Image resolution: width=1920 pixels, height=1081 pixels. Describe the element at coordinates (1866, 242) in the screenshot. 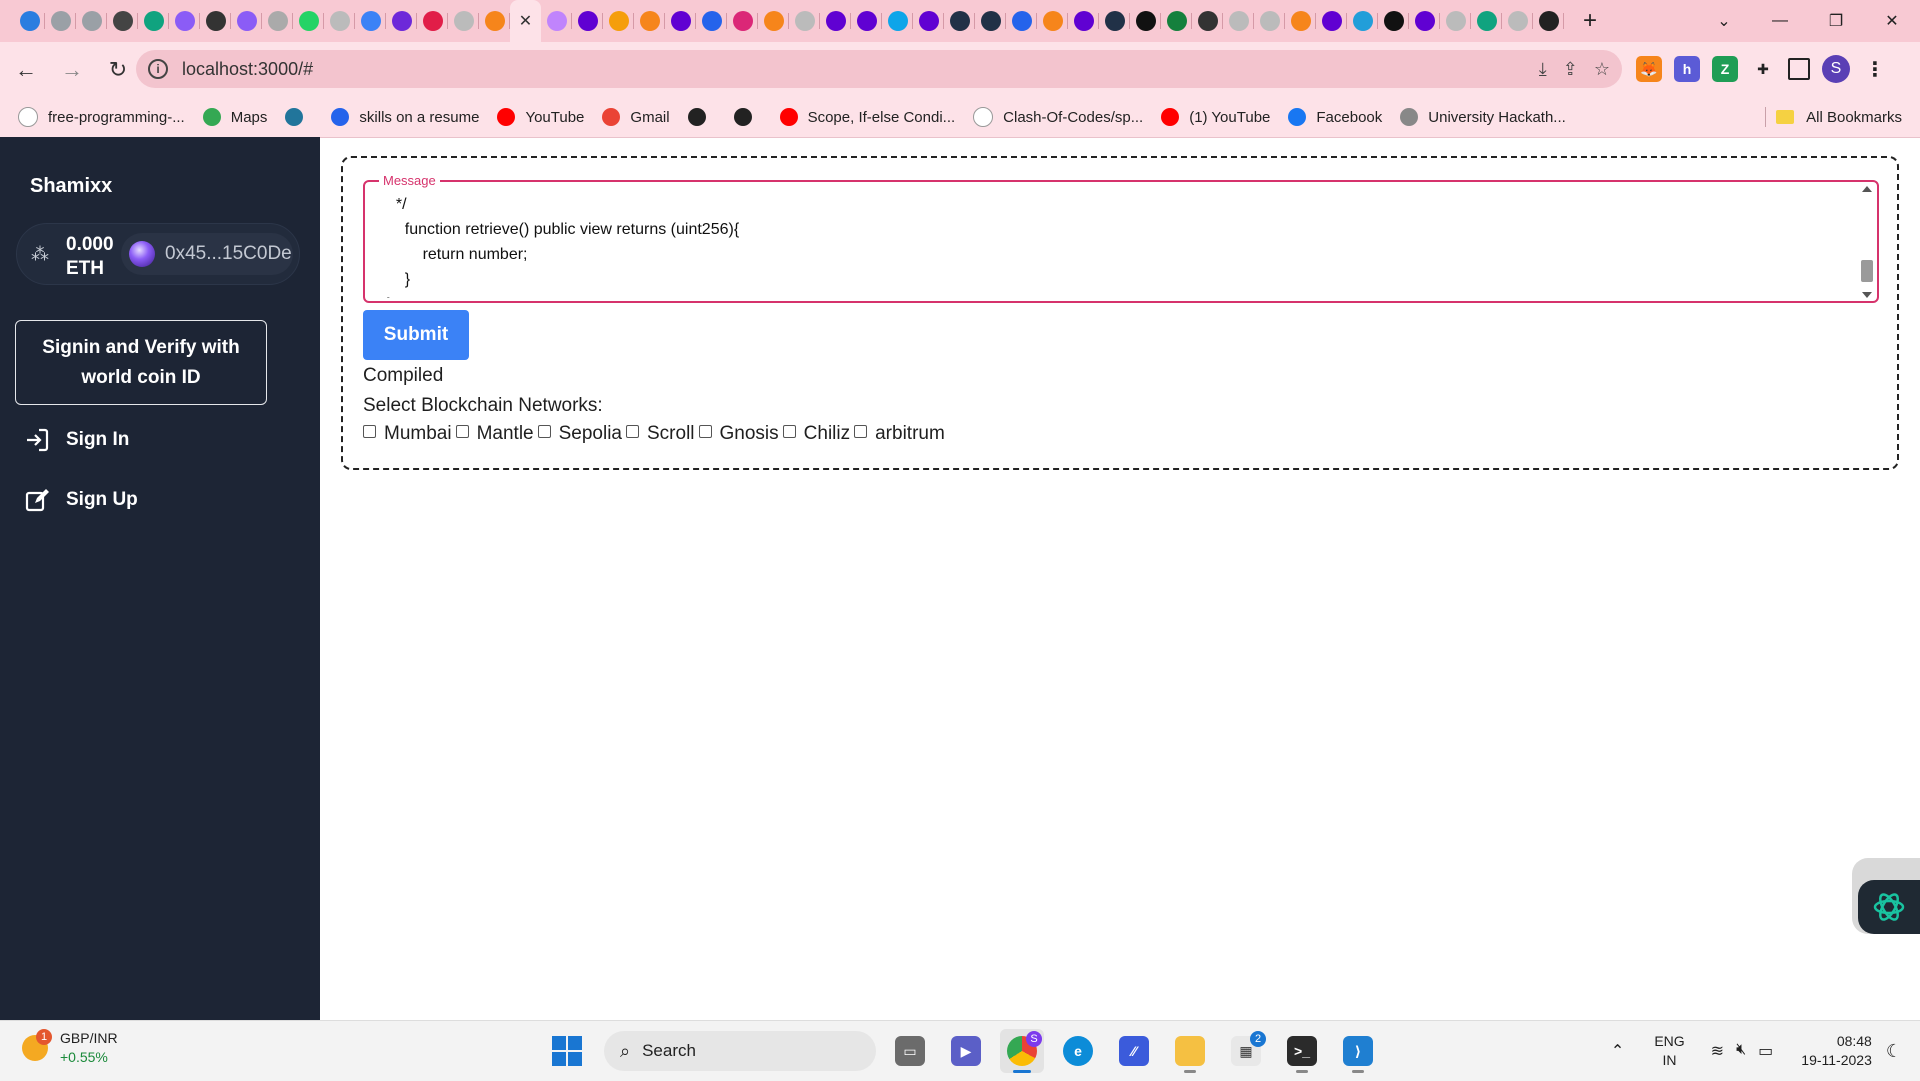

I see `textarea-scrollbar` at that location.